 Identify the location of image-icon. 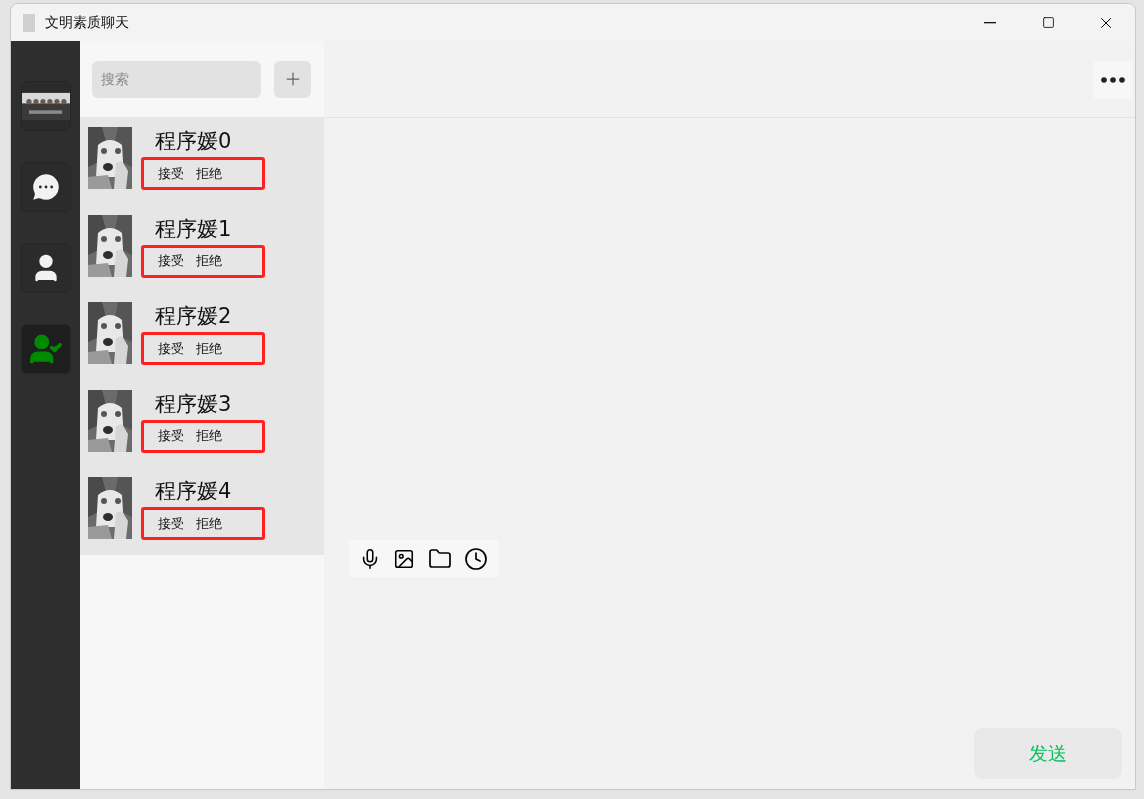
(404, 558).